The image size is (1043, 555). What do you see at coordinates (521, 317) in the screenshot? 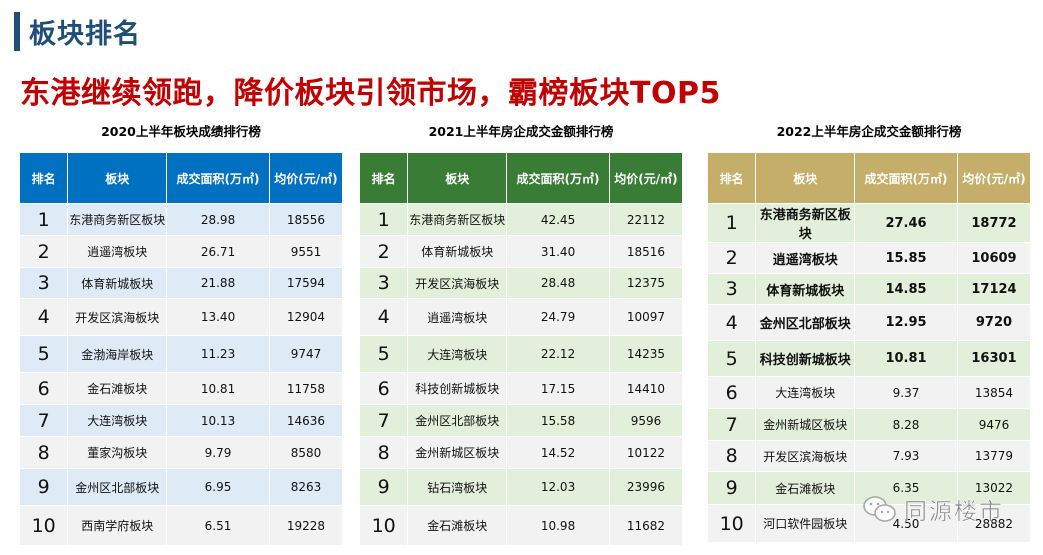
I see `table-row: 4 逍遥湾板块 24.79 10097` at bounding box center [521, 317].